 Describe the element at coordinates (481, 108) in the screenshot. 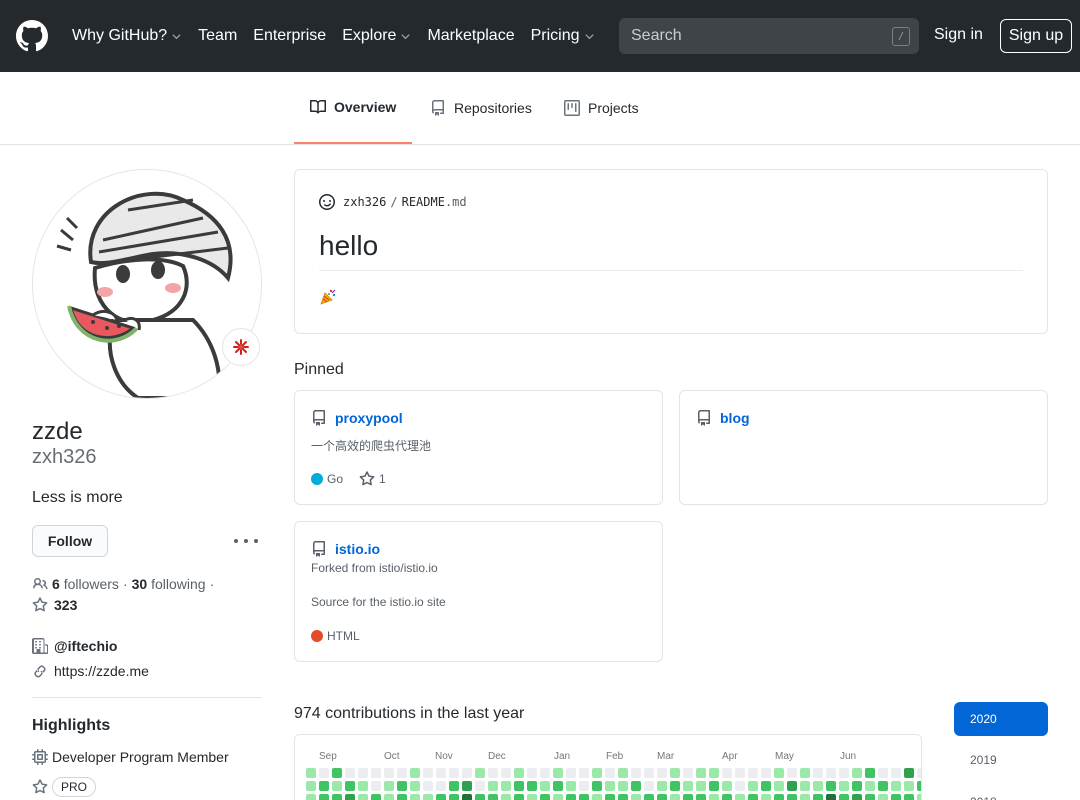

I see `tab-repositories: Repositories` at that location.